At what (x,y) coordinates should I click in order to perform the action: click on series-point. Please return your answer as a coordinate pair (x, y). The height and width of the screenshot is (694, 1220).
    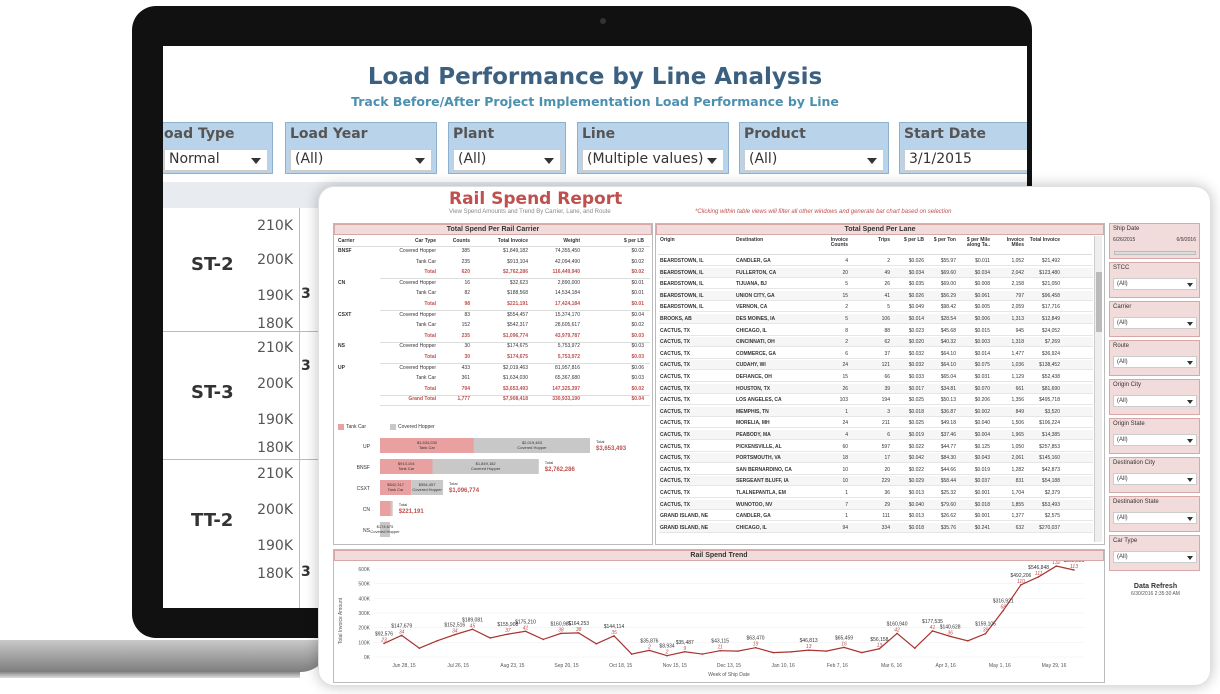
    Looking at the image, I should click on (631, 654).